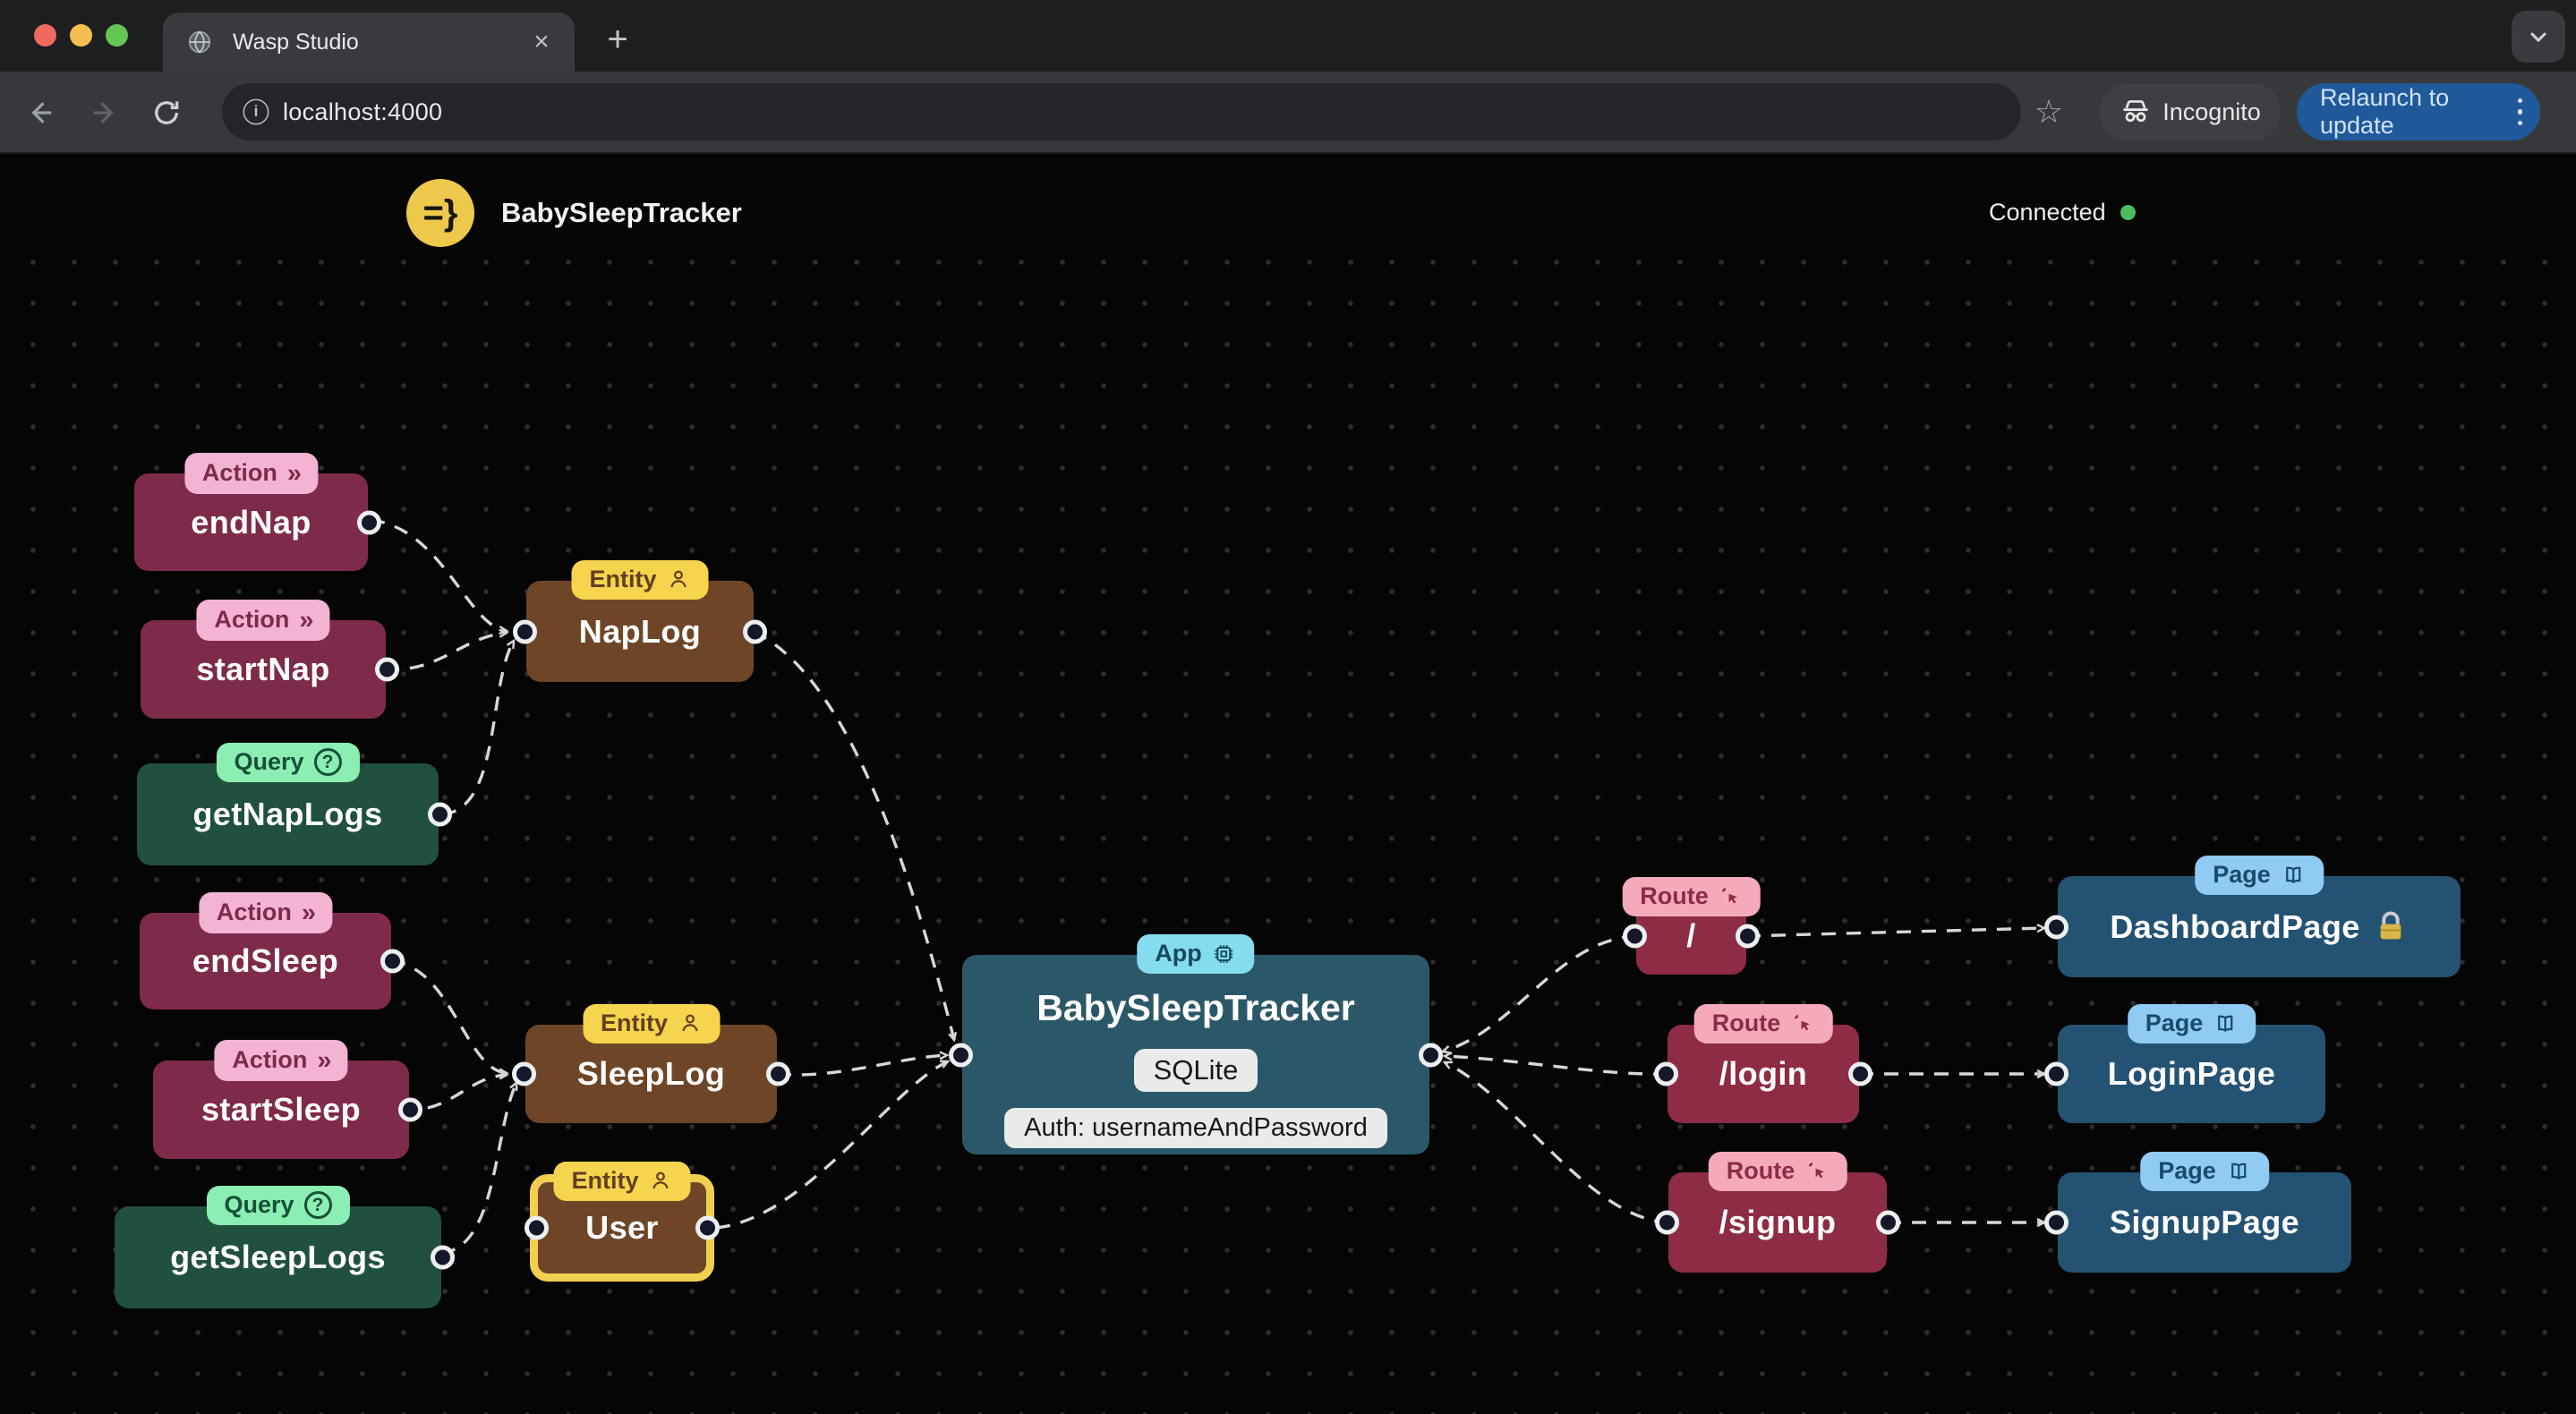 The width and height of the screenshot is (2576, 1414). Describe the element at coordinates (278, 1257) in the screenshot. I see `node-label: getSleepLogs` at that location.